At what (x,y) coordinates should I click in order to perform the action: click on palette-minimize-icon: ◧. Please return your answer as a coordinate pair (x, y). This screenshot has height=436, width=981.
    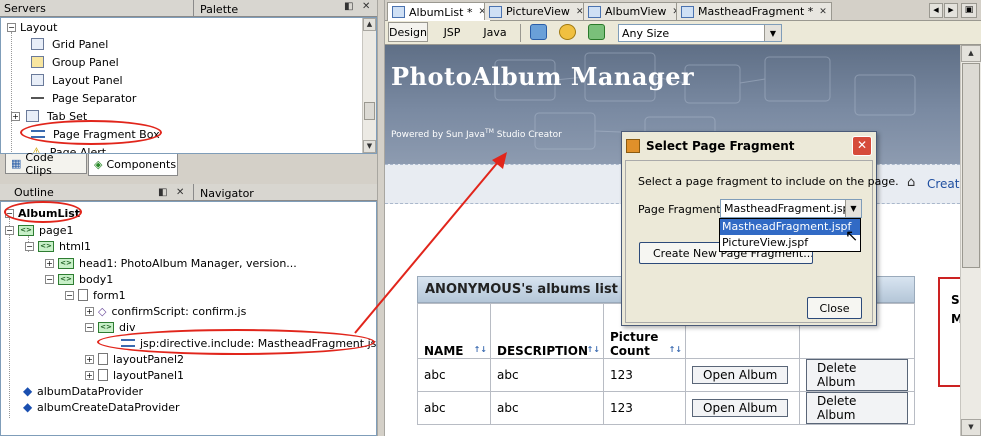
    Looking at the image, I should click on (348, 6).